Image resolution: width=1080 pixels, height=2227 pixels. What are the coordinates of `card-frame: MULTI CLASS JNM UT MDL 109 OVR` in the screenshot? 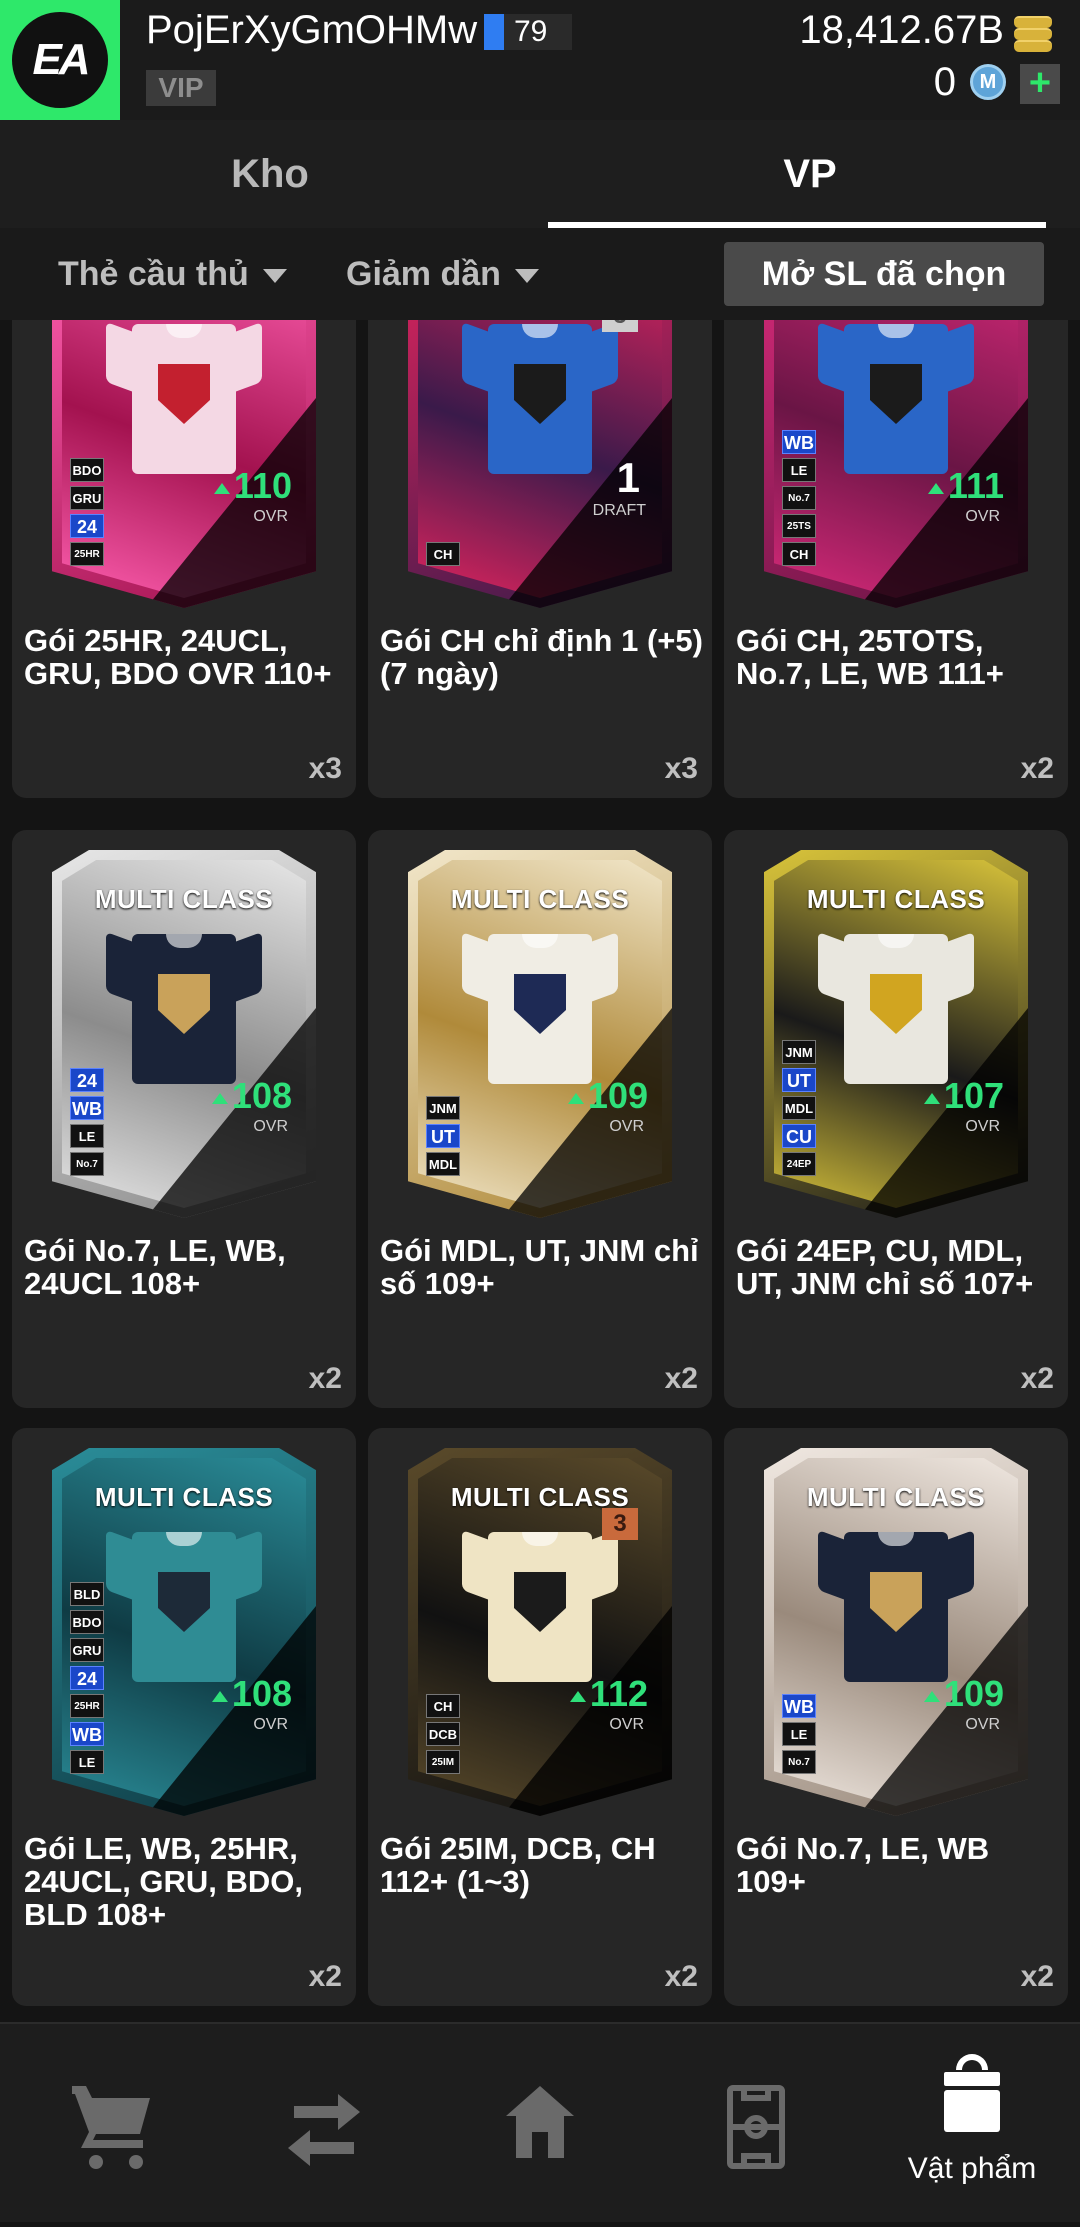 It's located at (540, 1034).